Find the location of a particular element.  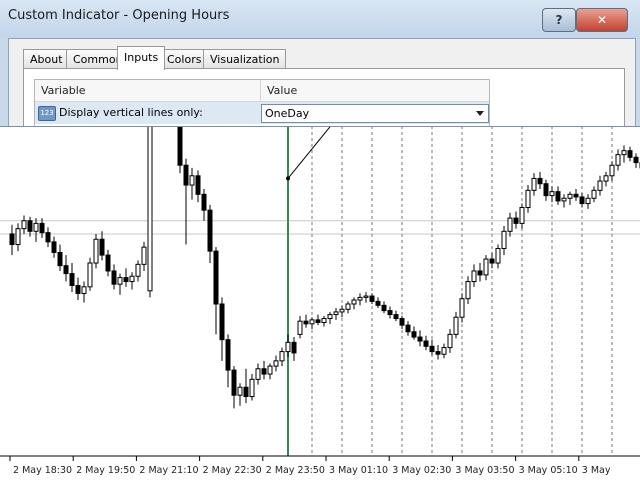

x-tick-label: 3 May 01:10 is located at coordinates (358, 470).